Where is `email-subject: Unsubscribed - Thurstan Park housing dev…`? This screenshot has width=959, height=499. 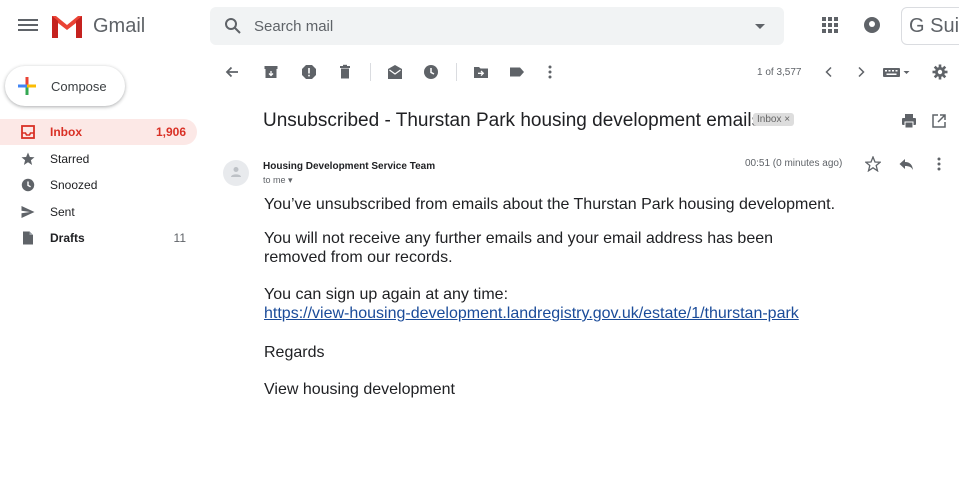 email-subject: Unsubscribed - Thurstan Park housing dev… is located at coordinates (512, 120).